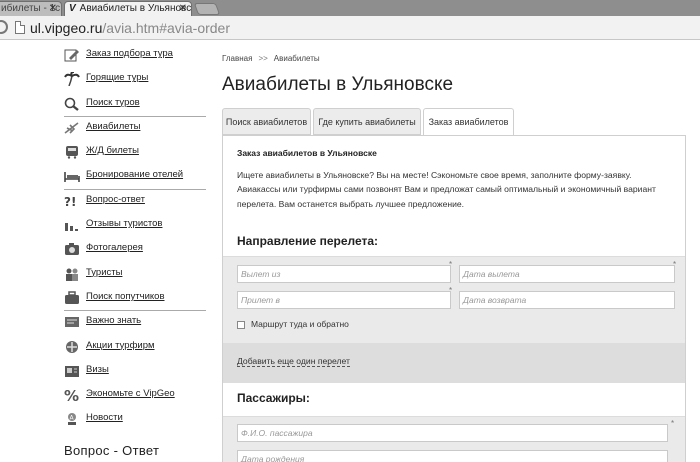  Describe the element at coordinates (567, 274) in the screenshot. I see `departure-date-input: Дата вылета` at that location.